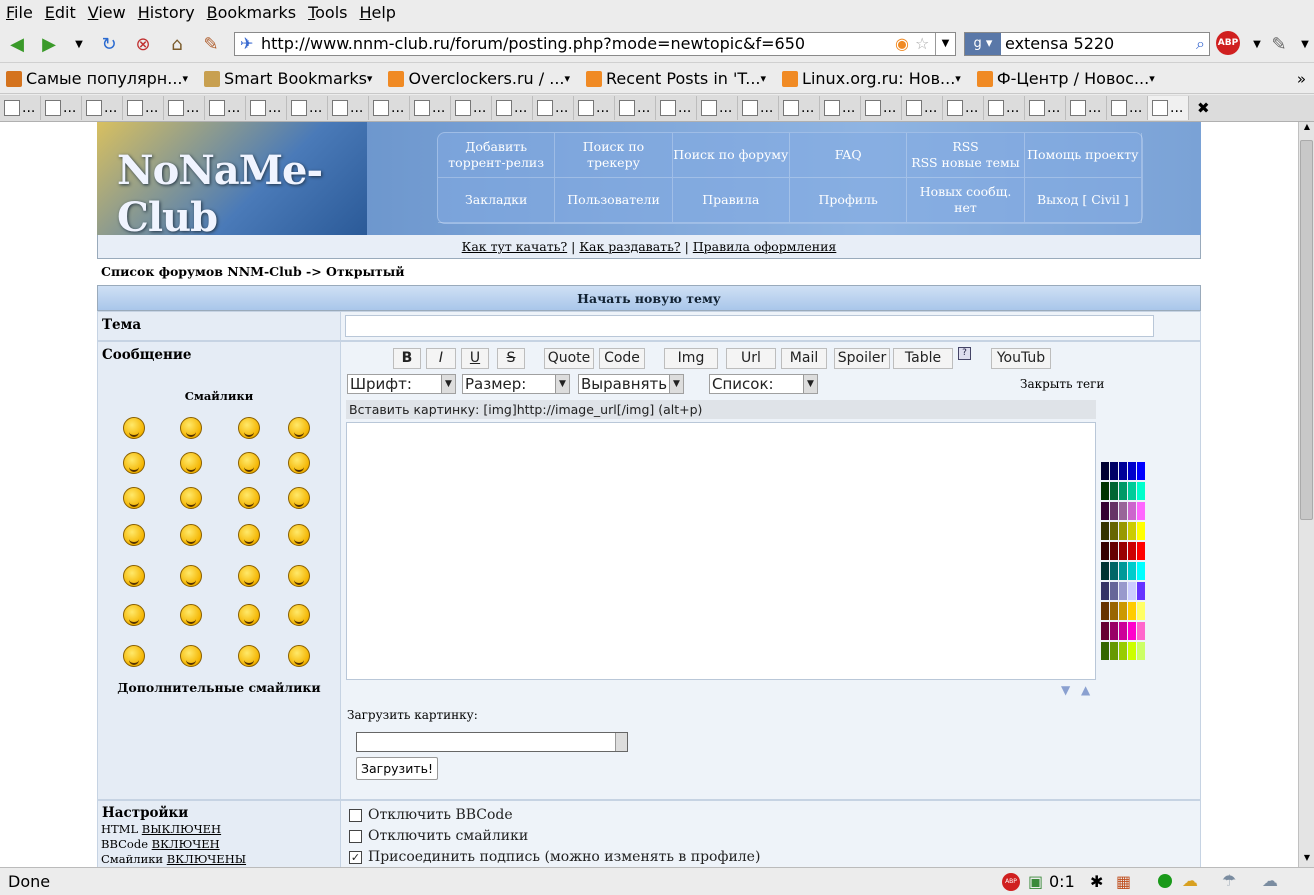 This screenshot has width=1314, height=895. Describe the element at coordinates (327, 12) in the screenshot. I see `menu-tools: Tools` at that location.